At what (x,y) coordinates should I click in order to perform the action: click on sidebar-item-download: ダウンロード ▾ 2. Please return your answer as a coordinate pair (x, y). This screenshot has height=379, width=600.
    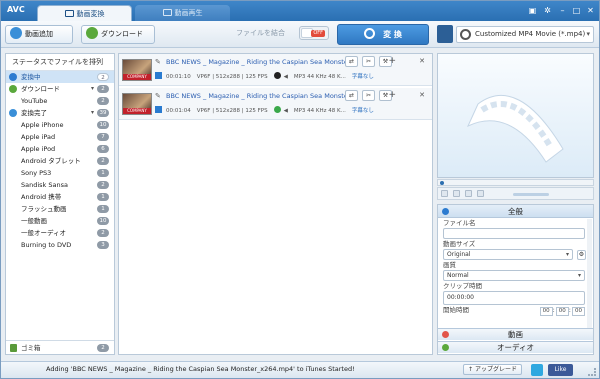
    Looking at the image, I should click on (60, 89).